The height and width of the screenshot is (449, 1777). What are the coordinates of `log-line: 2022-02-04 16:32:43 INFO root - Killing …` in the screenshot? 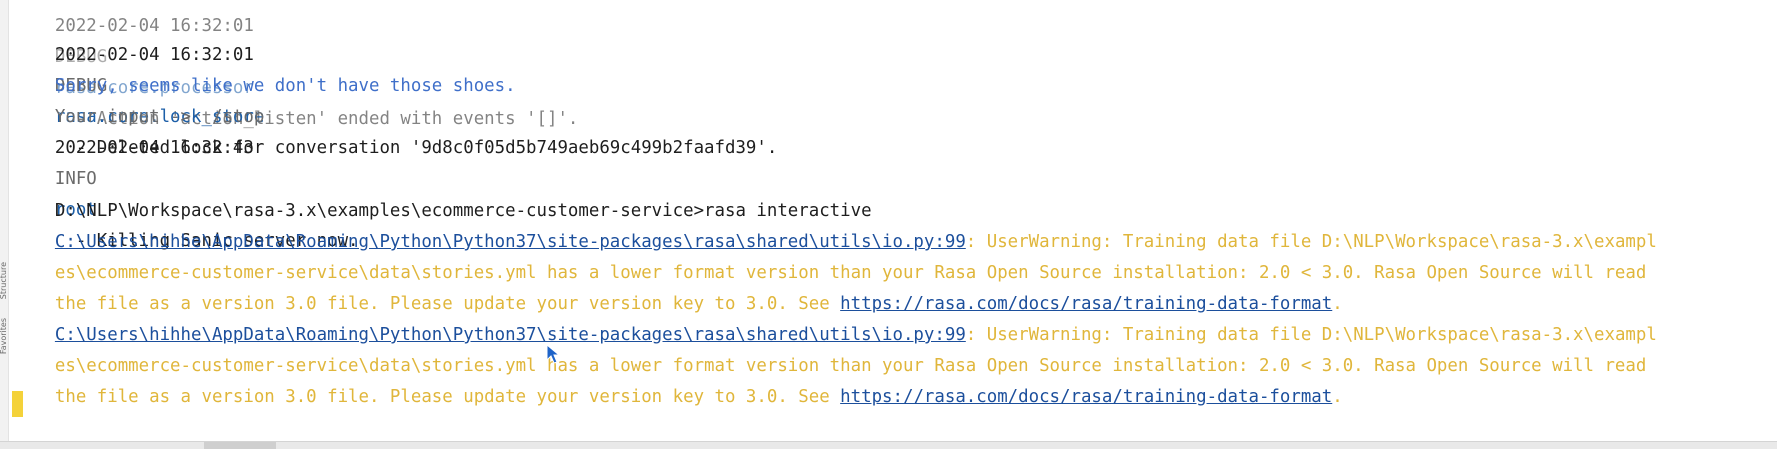 It's located at (186, 176).